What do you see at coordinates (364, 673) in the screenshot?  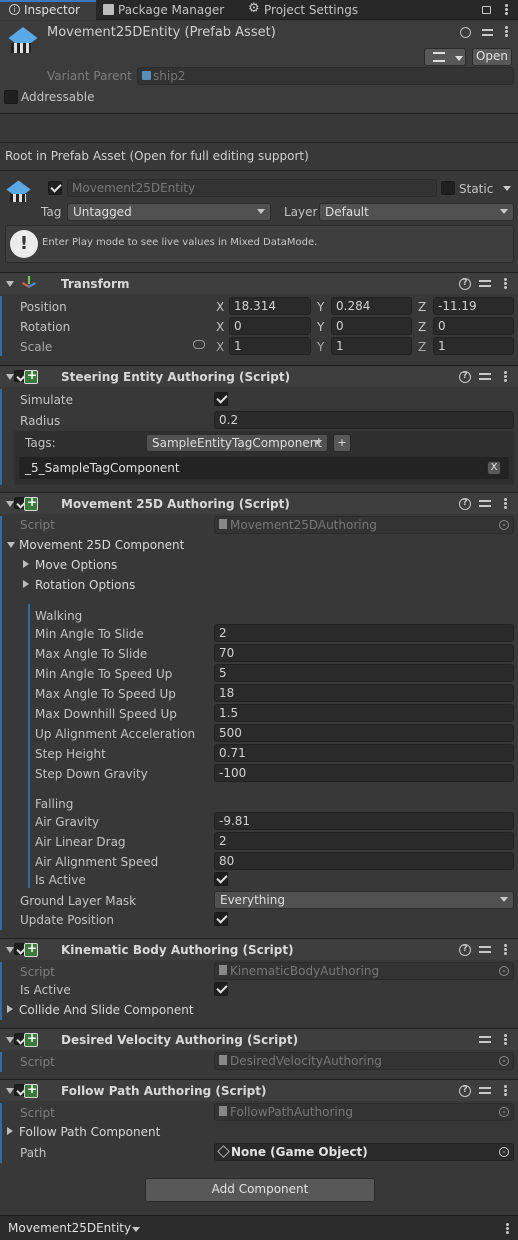 I see `walking-field: 5` at bounding box center [364, 673].